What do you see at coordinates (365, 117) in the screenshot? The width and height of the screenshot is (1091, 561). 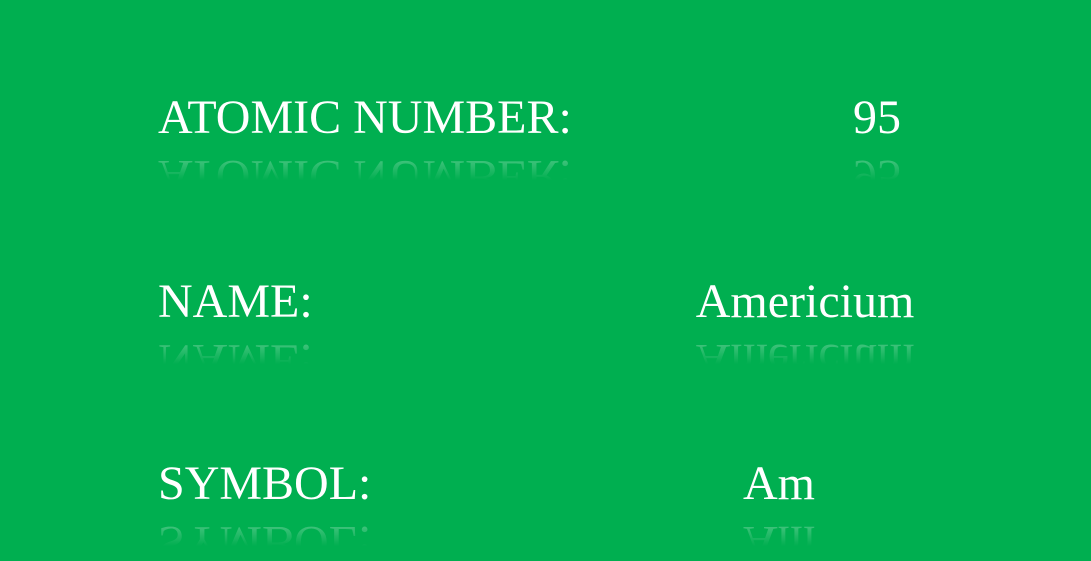 I see `atomic-number-label: ATOMIC NUMBER:` at bounding box center [365, 117].